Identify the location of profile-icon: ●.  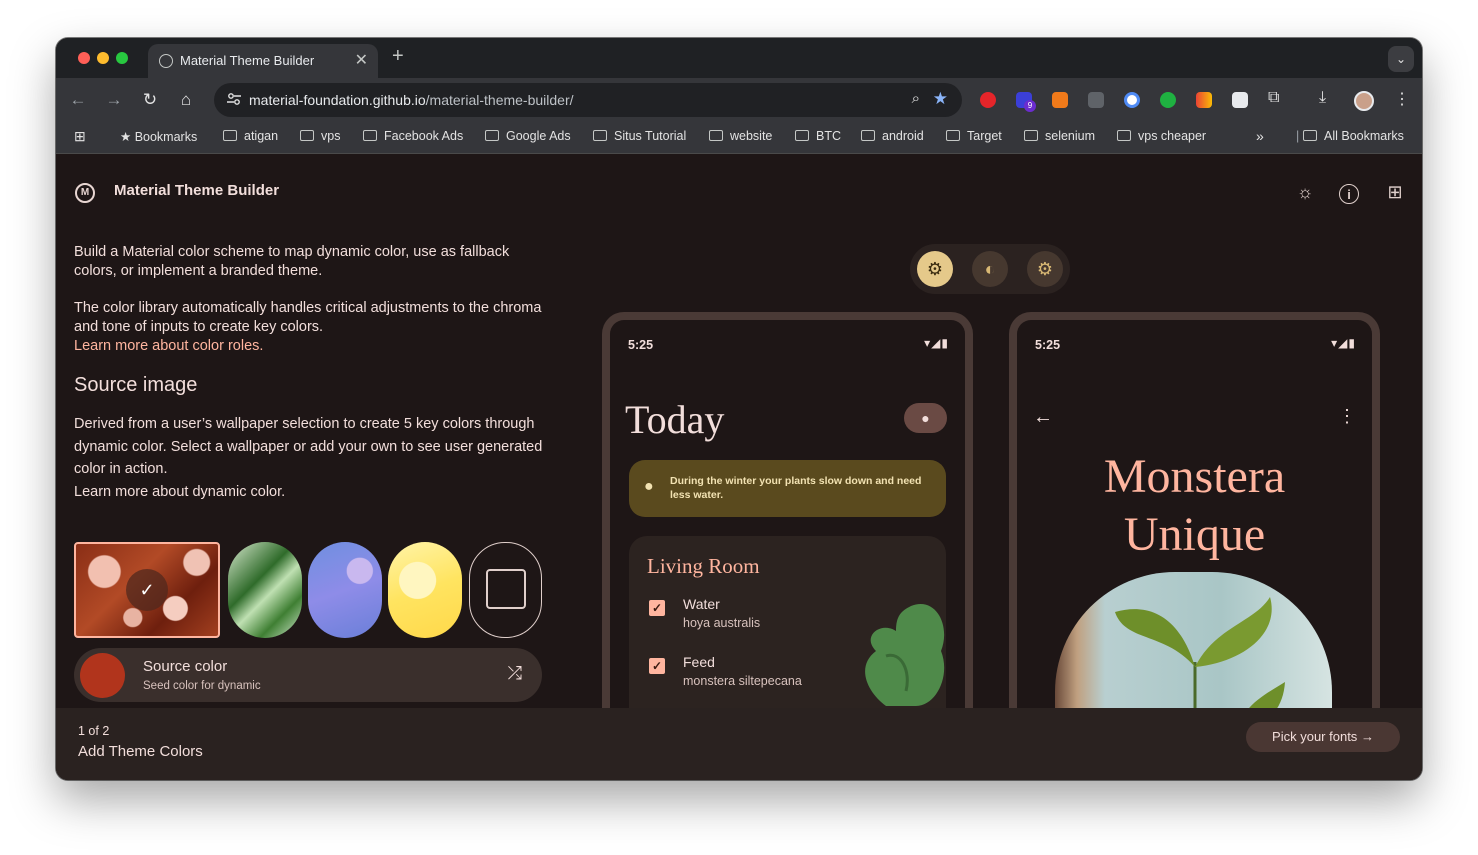
(925, 418).